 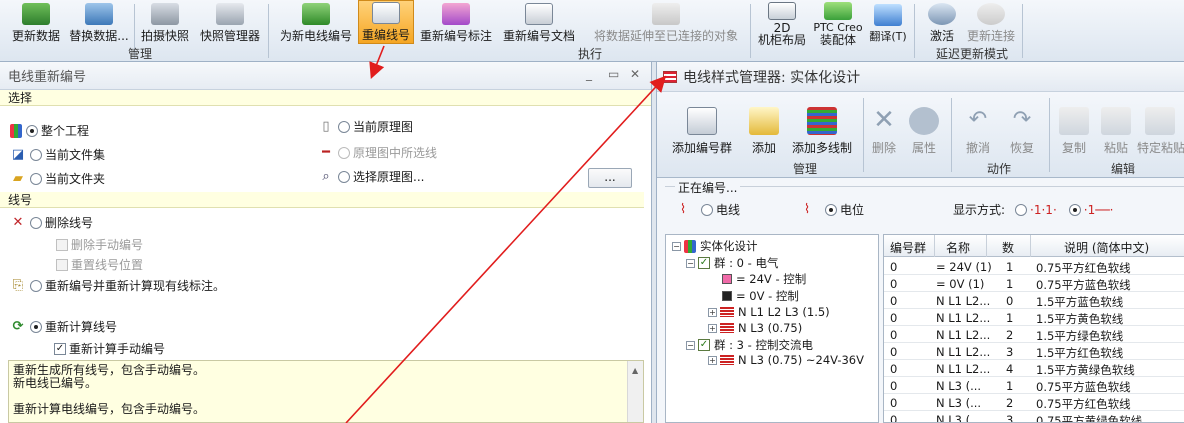 What do you see at coordinates (316, 22) in the screenshot?
I see `number-new-wires-button: 为新电线编号` at bounding box center [316, 22].